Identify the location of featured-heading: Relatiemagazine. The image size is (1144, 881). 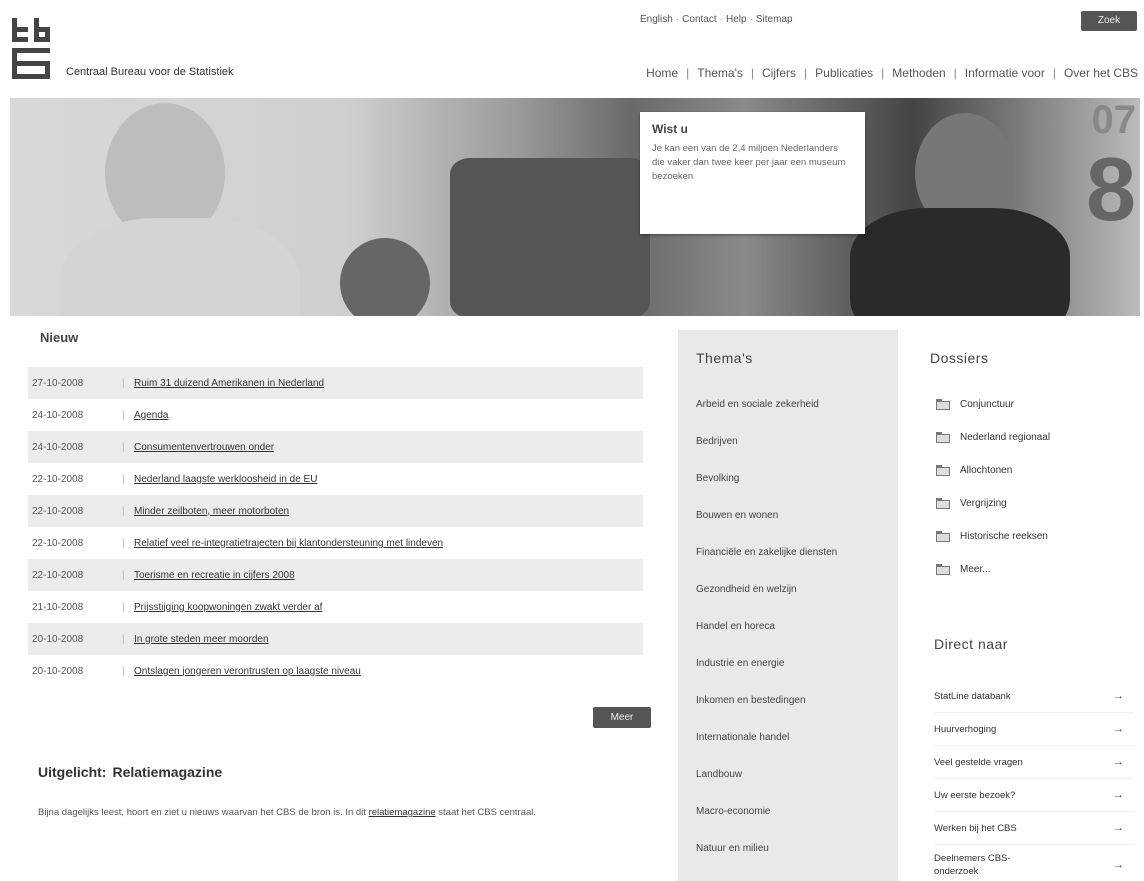
(167, 772).